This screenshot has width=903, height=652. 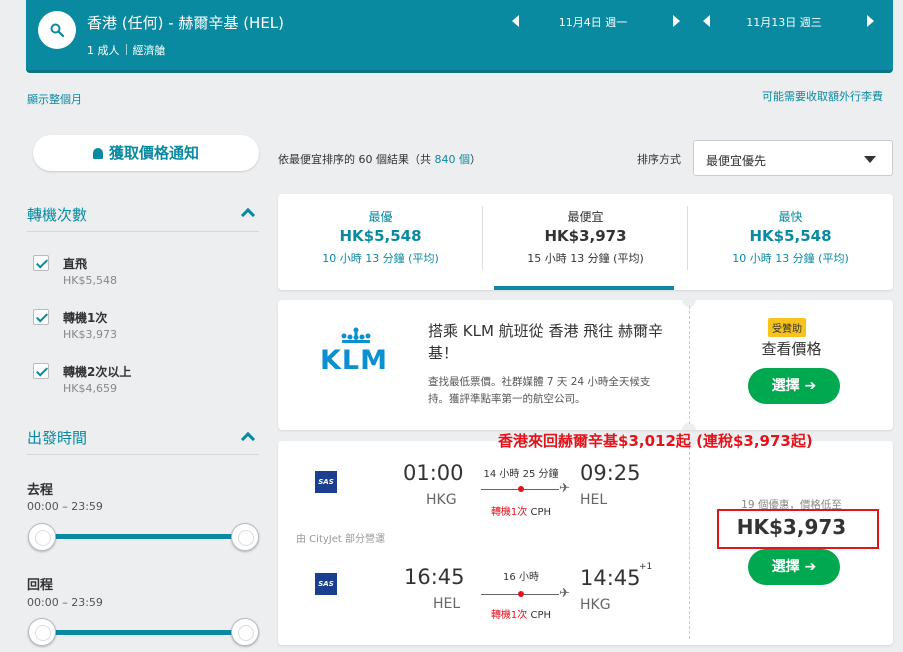 I want to click on next-depart-date-icon, so click(x=676, y=21).